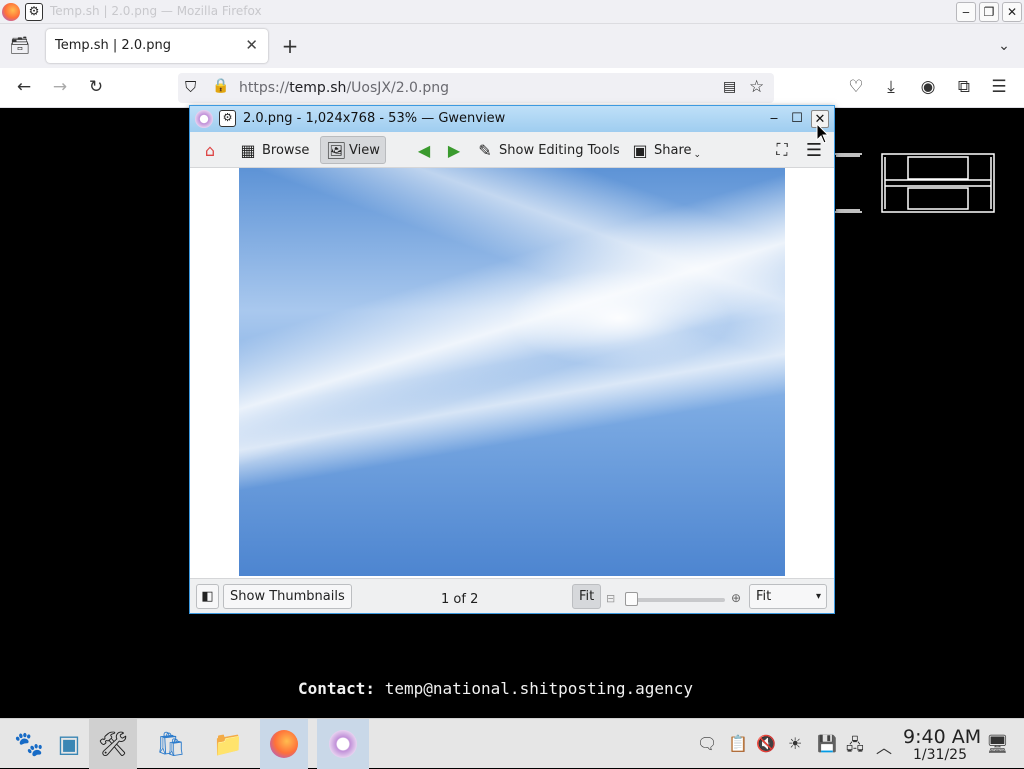  What do you see at coordinates (999, 87) in the screenshot?
I see `app-menu-icon: ☰` at bounding box center [999, 87].